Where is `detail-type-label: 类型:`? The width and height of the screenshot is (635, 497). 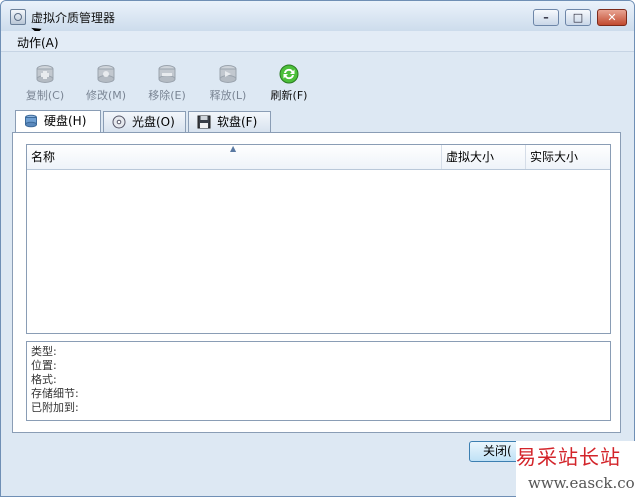 detail-type-label: 类型: is located at coordinates (44, 351).